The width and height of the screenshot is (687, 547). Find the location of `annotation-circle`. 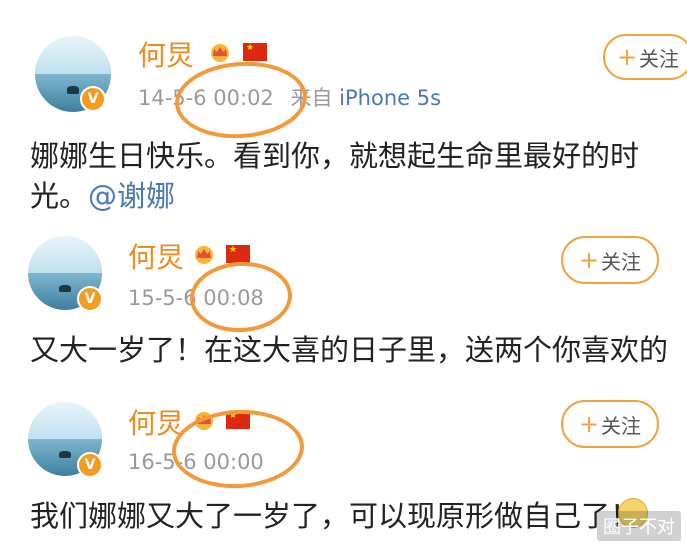

annotation-circle is located at coordinates (238, 449).